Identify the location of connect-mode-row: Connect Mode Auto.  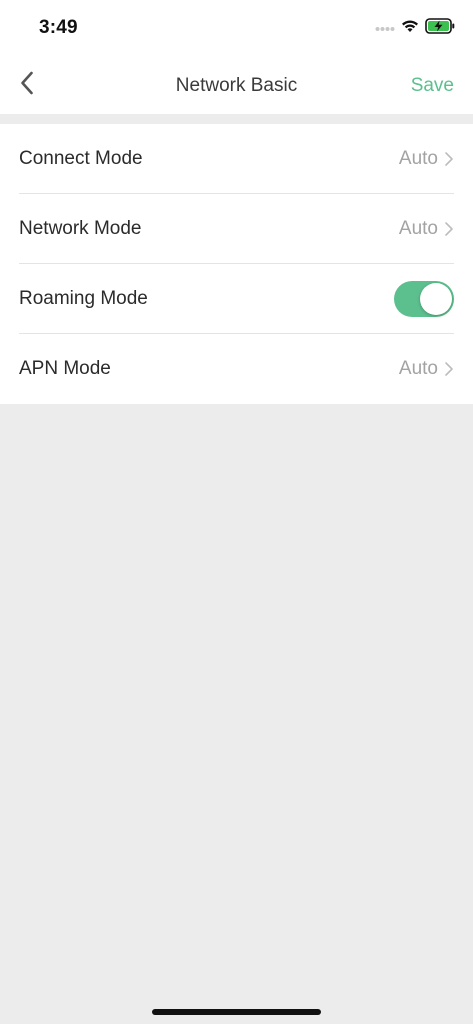
(236, 159).